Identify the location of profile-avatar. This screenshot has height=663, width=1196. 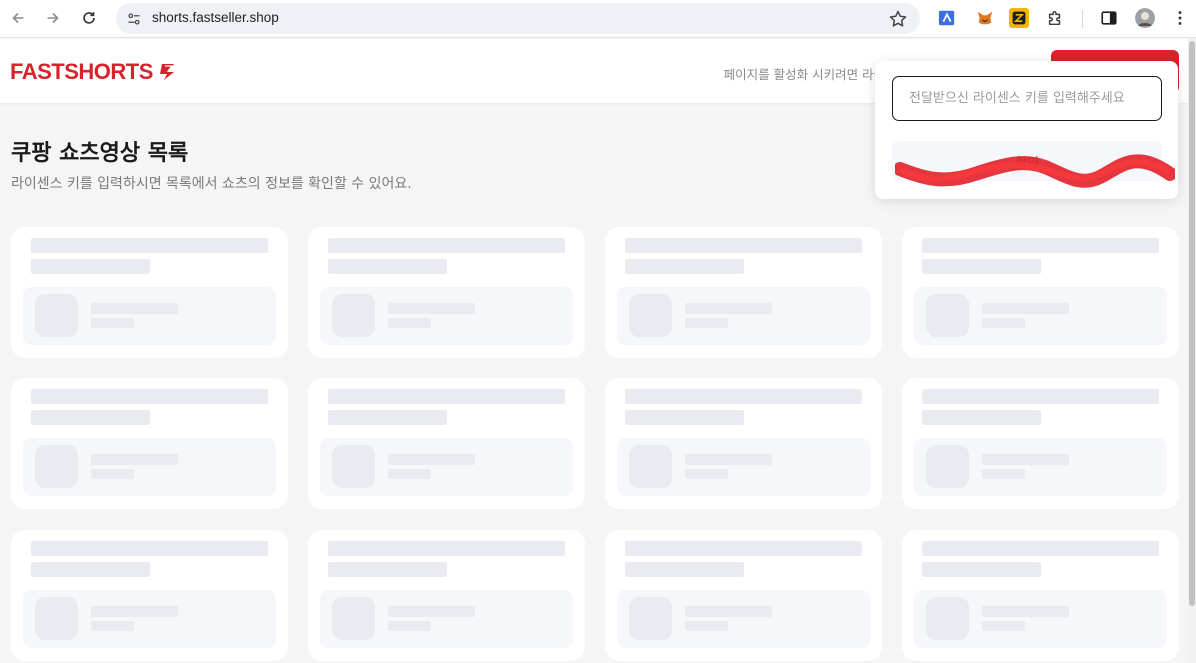
(1145, 18).